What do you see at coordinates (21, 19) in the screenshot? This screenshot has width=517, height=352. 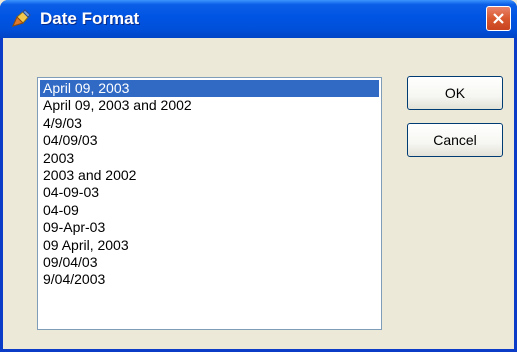 I see `pencil-icon` at bounding box center [21, 19].